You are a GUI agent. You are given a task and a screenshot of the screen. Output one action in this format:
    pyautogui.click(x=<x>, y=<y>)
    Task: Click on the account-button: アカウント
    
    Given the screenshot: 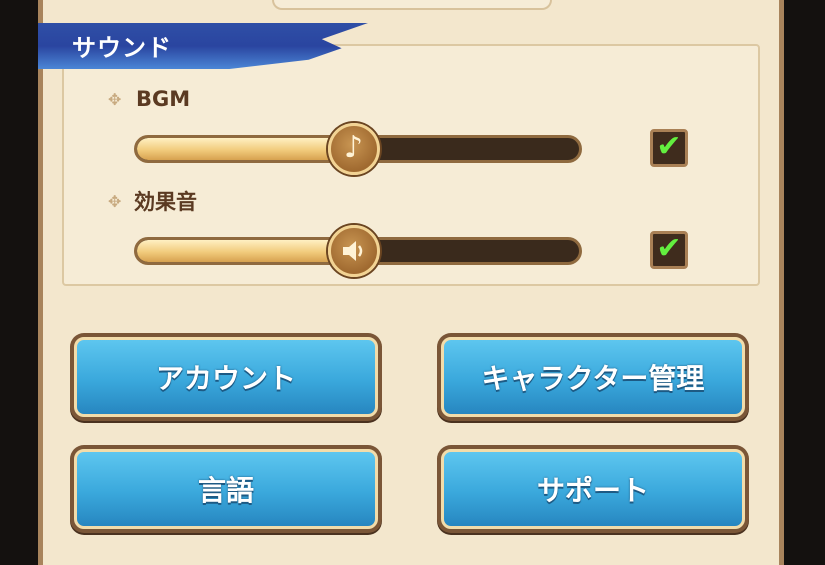 What is the action you would take?
    pyautogui.click(x=226, y=377)
    